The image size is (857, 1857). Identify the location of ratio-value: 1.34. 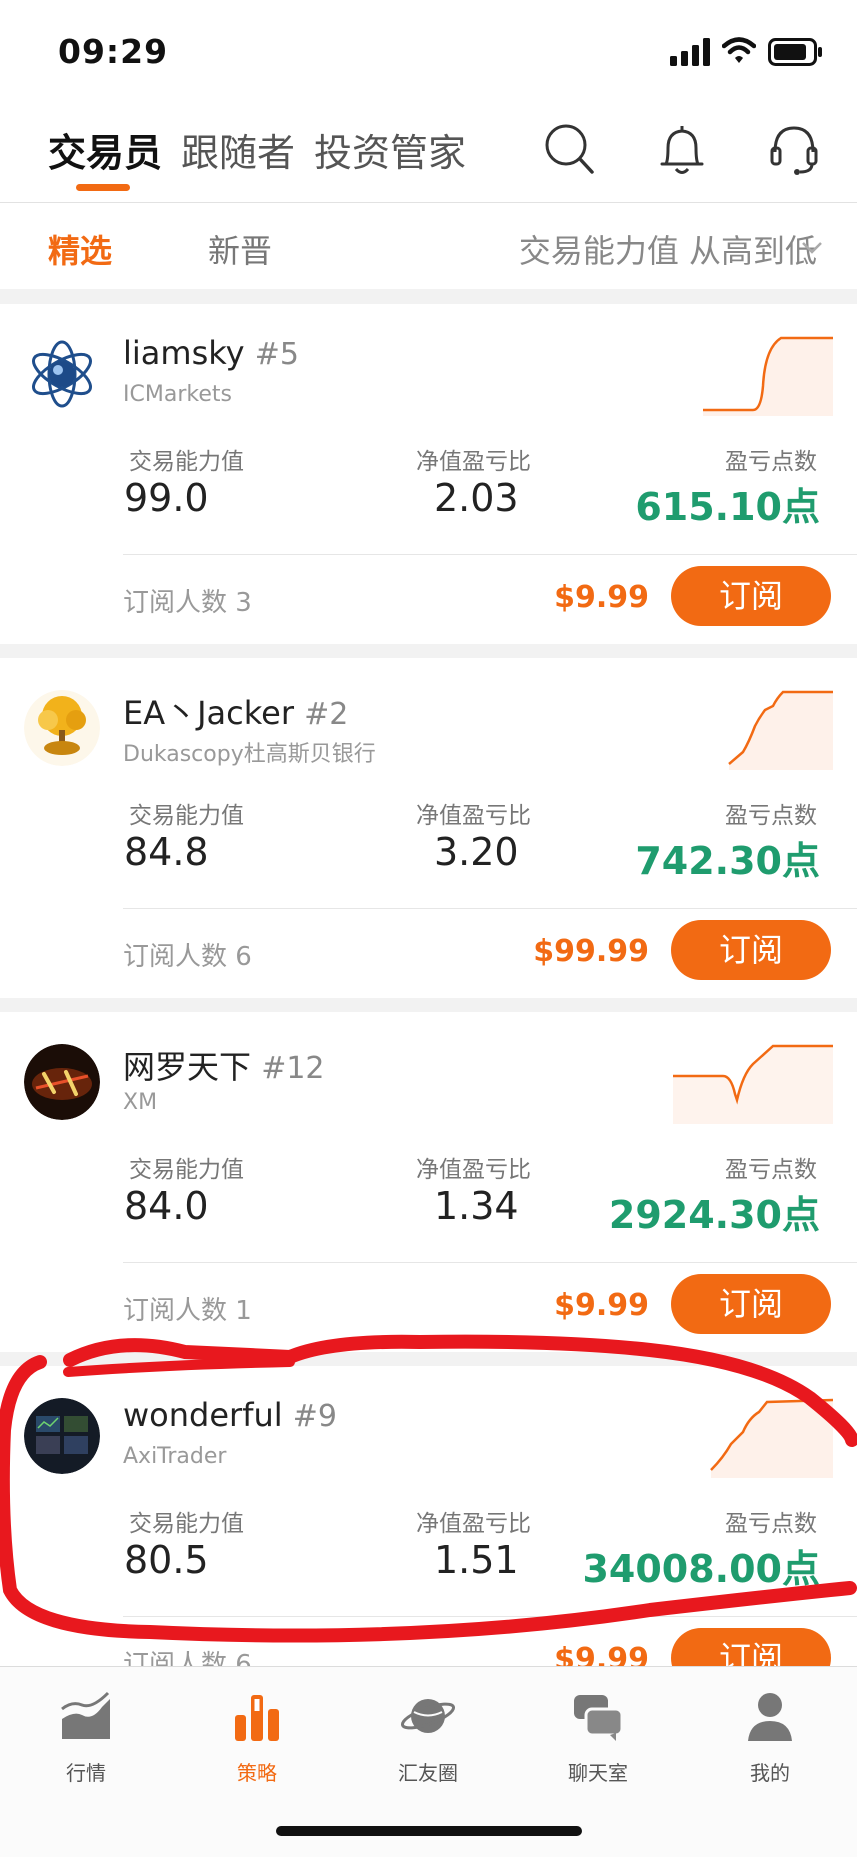
(476, 1206).